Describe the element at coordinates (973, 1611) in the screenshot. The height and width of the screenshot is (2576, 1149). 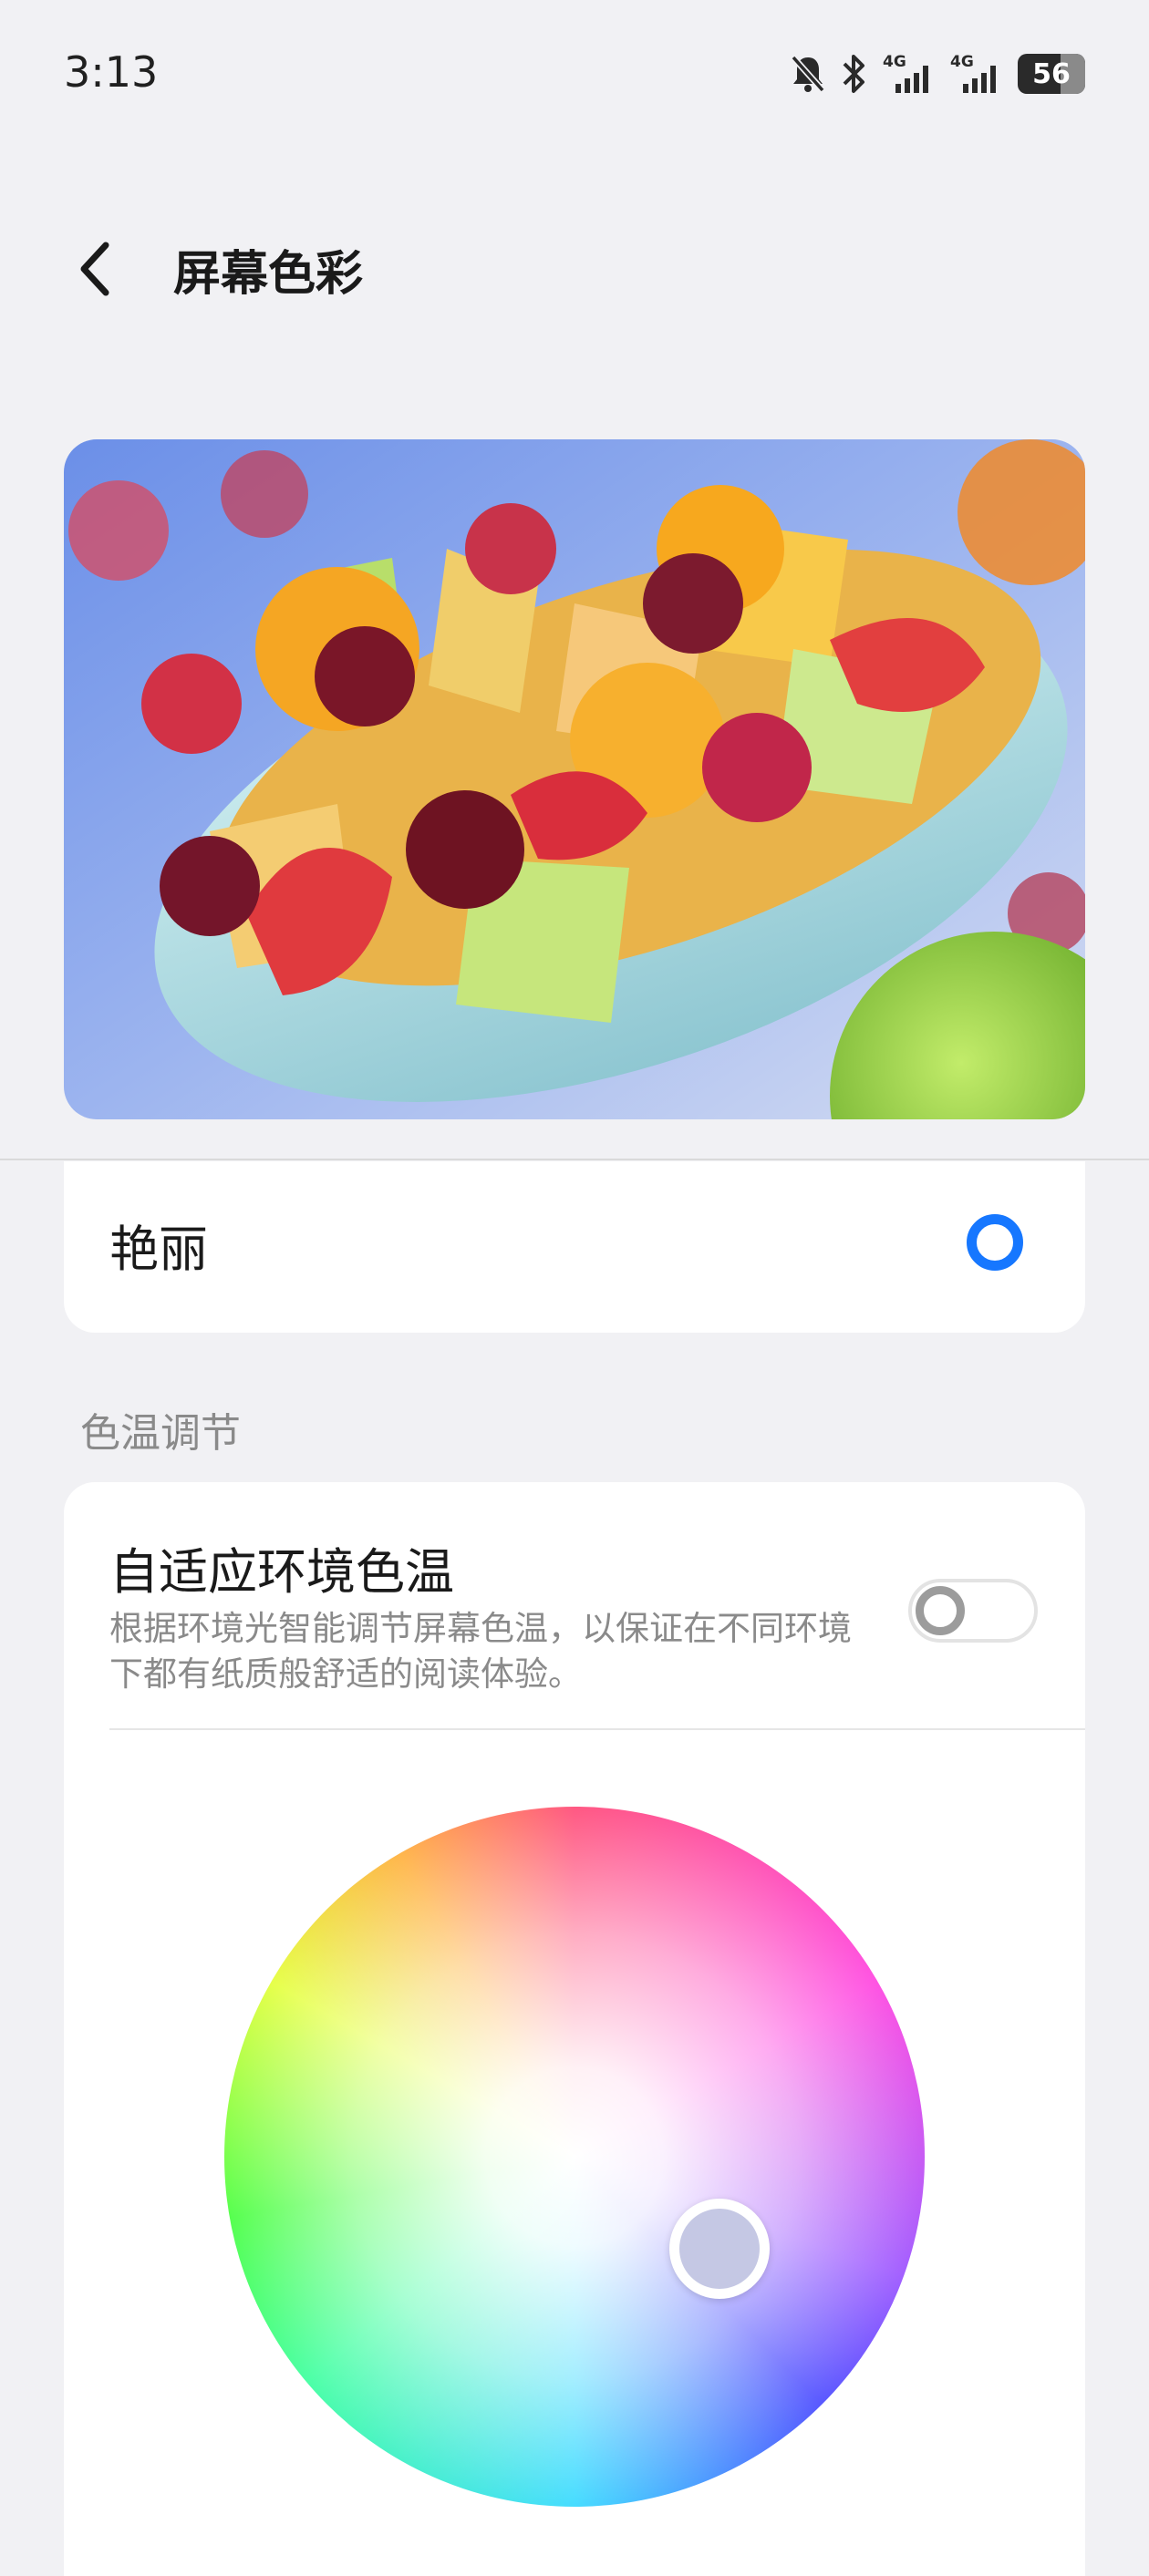
I see `adaptive-temperature-toggle` at that location.